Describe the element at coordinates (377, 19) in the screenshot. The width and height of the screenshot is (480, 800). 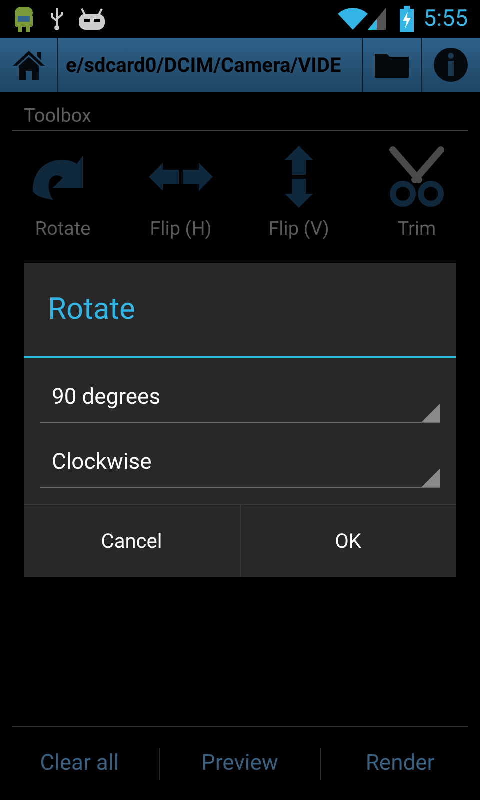
I see `signal-icon` at that location.